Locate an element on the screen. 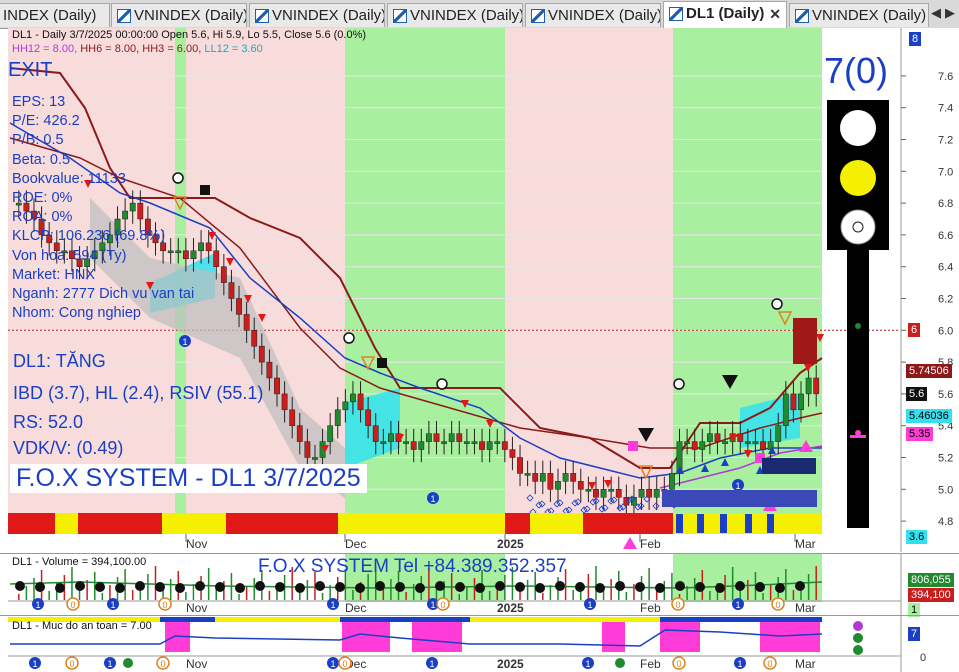  tab-scroll-left-icon: ◀ is located at coordinates (936, 13).